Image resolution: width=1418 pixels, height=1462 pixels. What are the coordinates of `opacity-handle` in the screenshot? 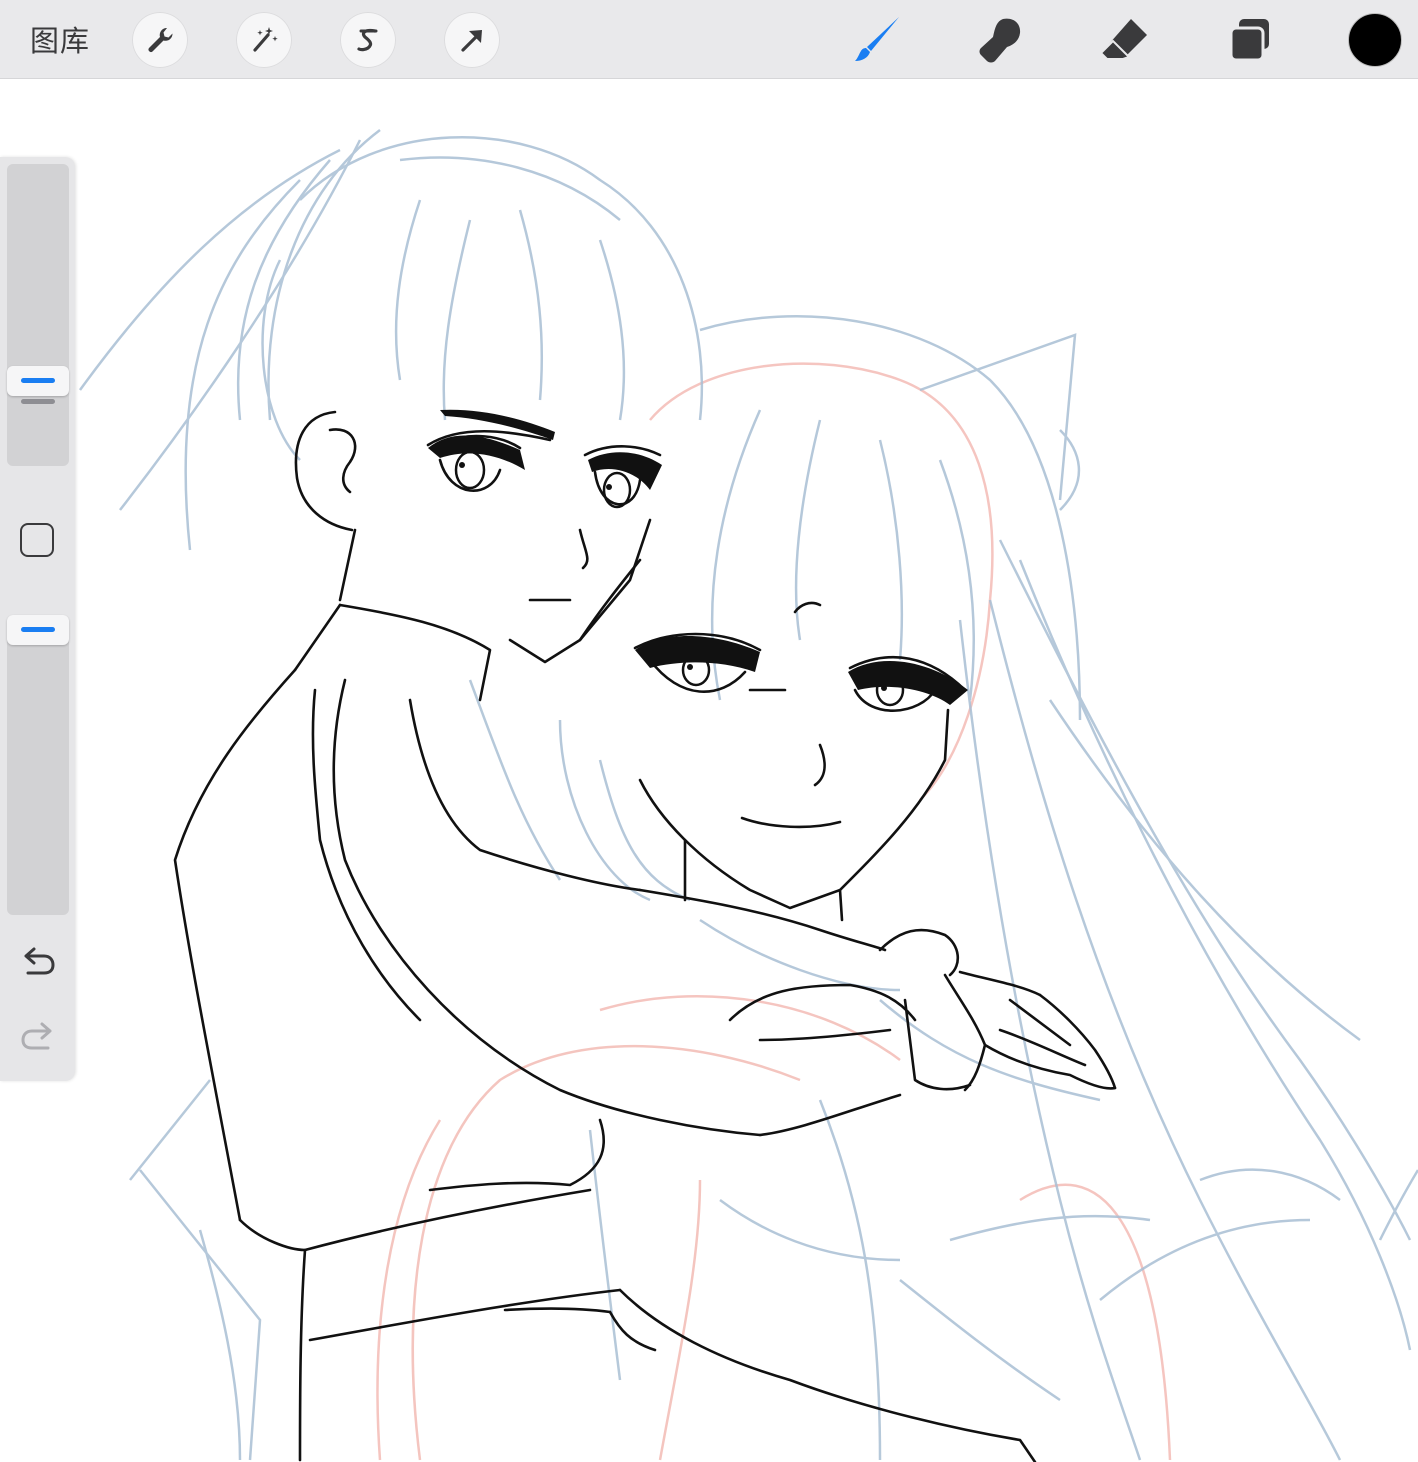 It's located at (38, 630).